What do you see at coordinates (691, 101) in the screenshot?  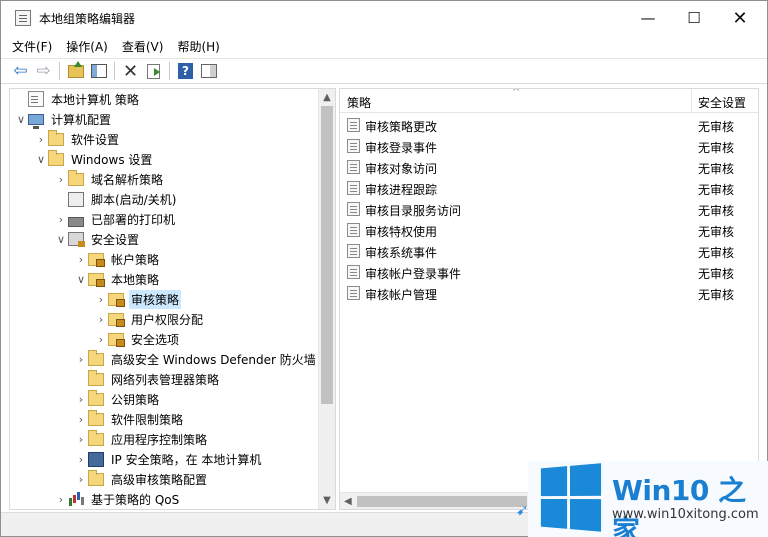 I see `column-divider` at bounding box center [691, 101].